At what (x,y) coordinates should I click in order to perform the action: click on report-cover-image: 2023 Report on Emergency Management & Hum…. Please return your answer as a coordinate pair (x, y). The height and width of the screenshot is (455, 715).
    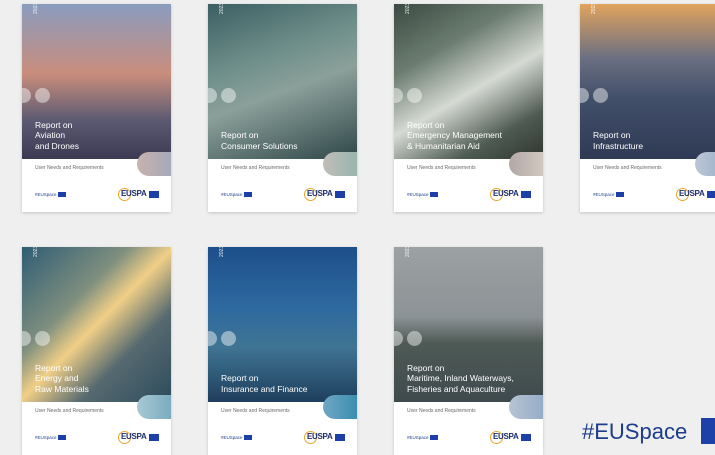
    Looking at the image, I should click on (468, 81).